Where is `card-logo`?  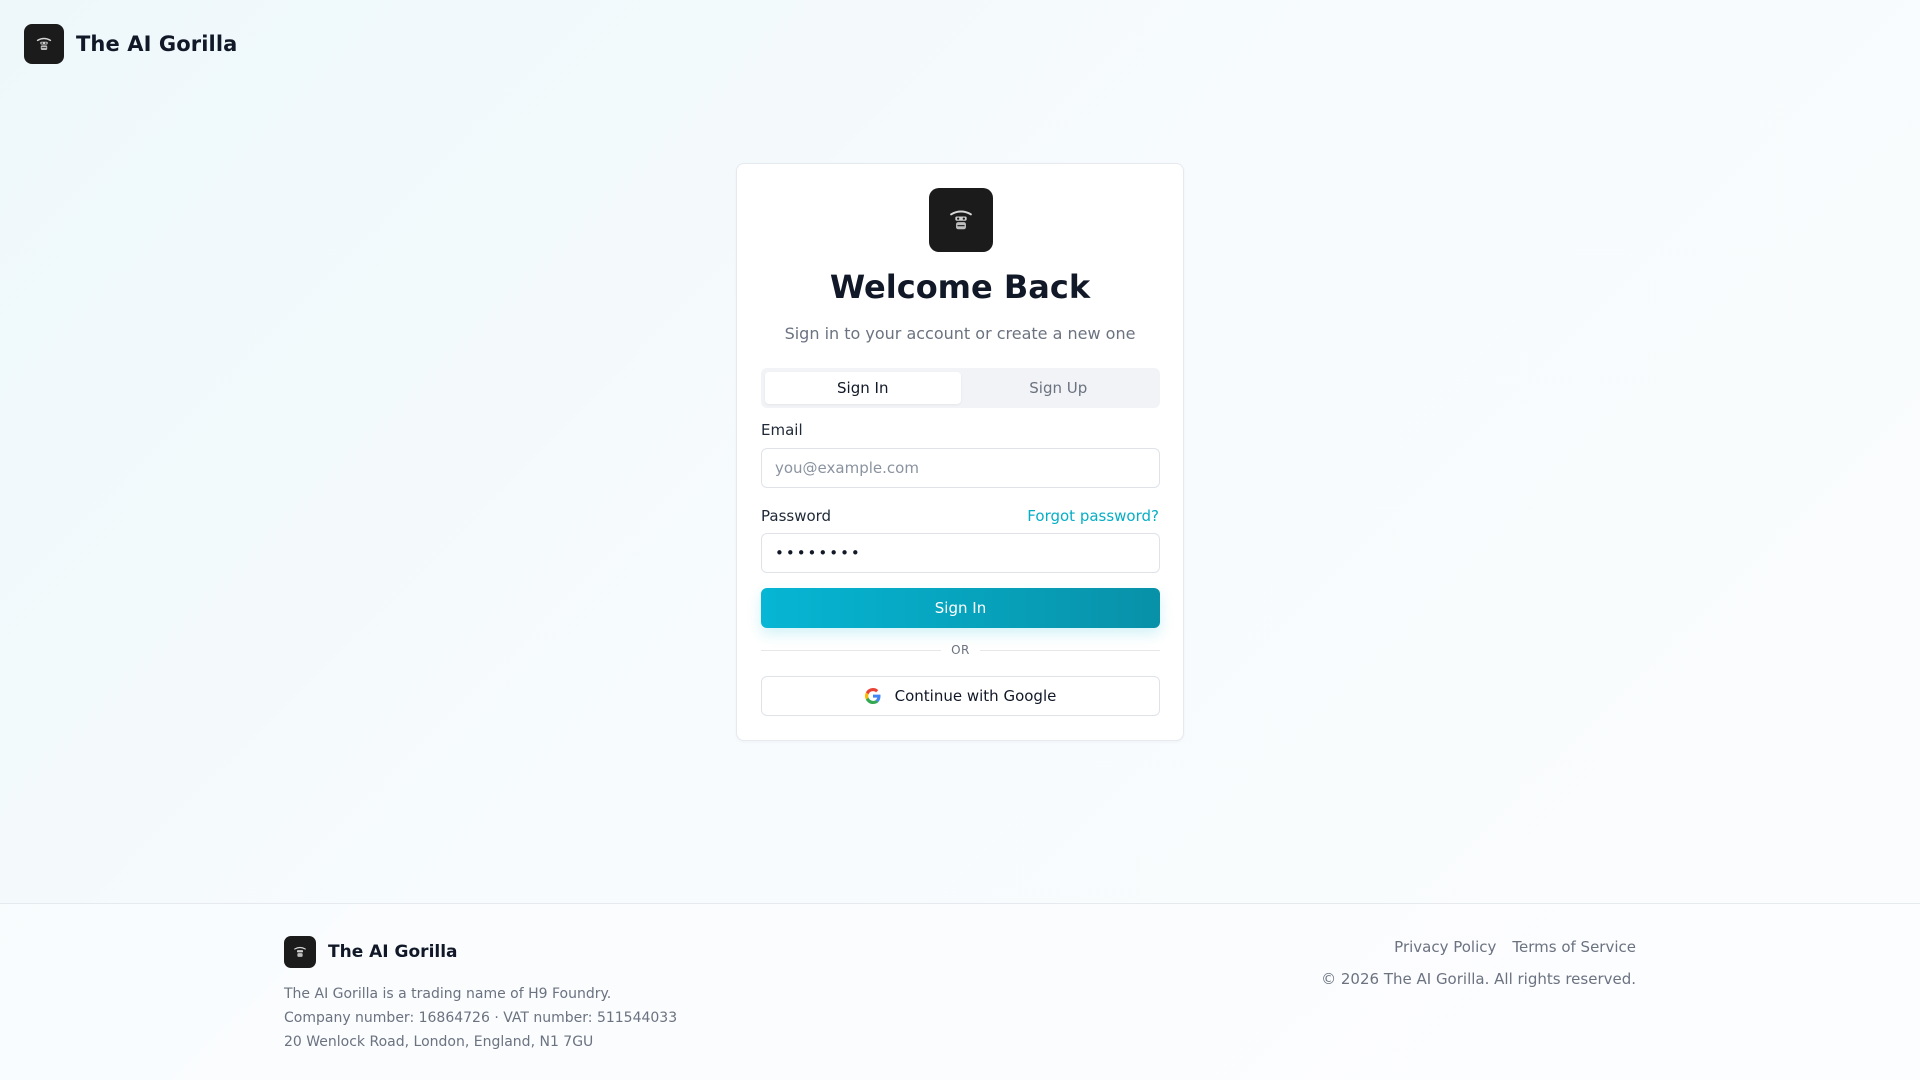
card-logo is located at coordinates (961, 220).